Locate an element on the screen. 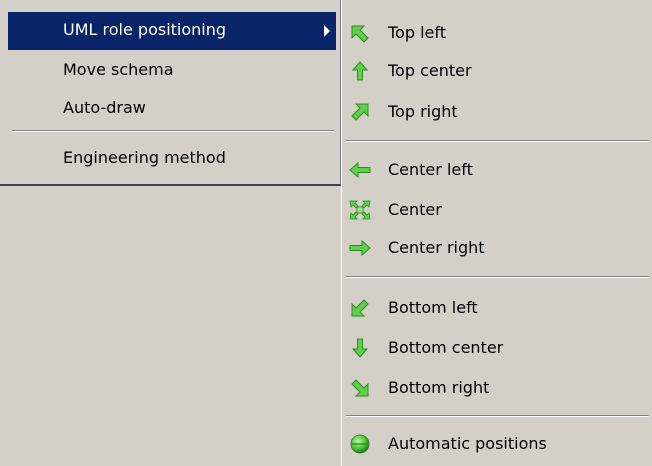  menu-item-engineering-method: Engineering method is located at coordinates (172, 159).